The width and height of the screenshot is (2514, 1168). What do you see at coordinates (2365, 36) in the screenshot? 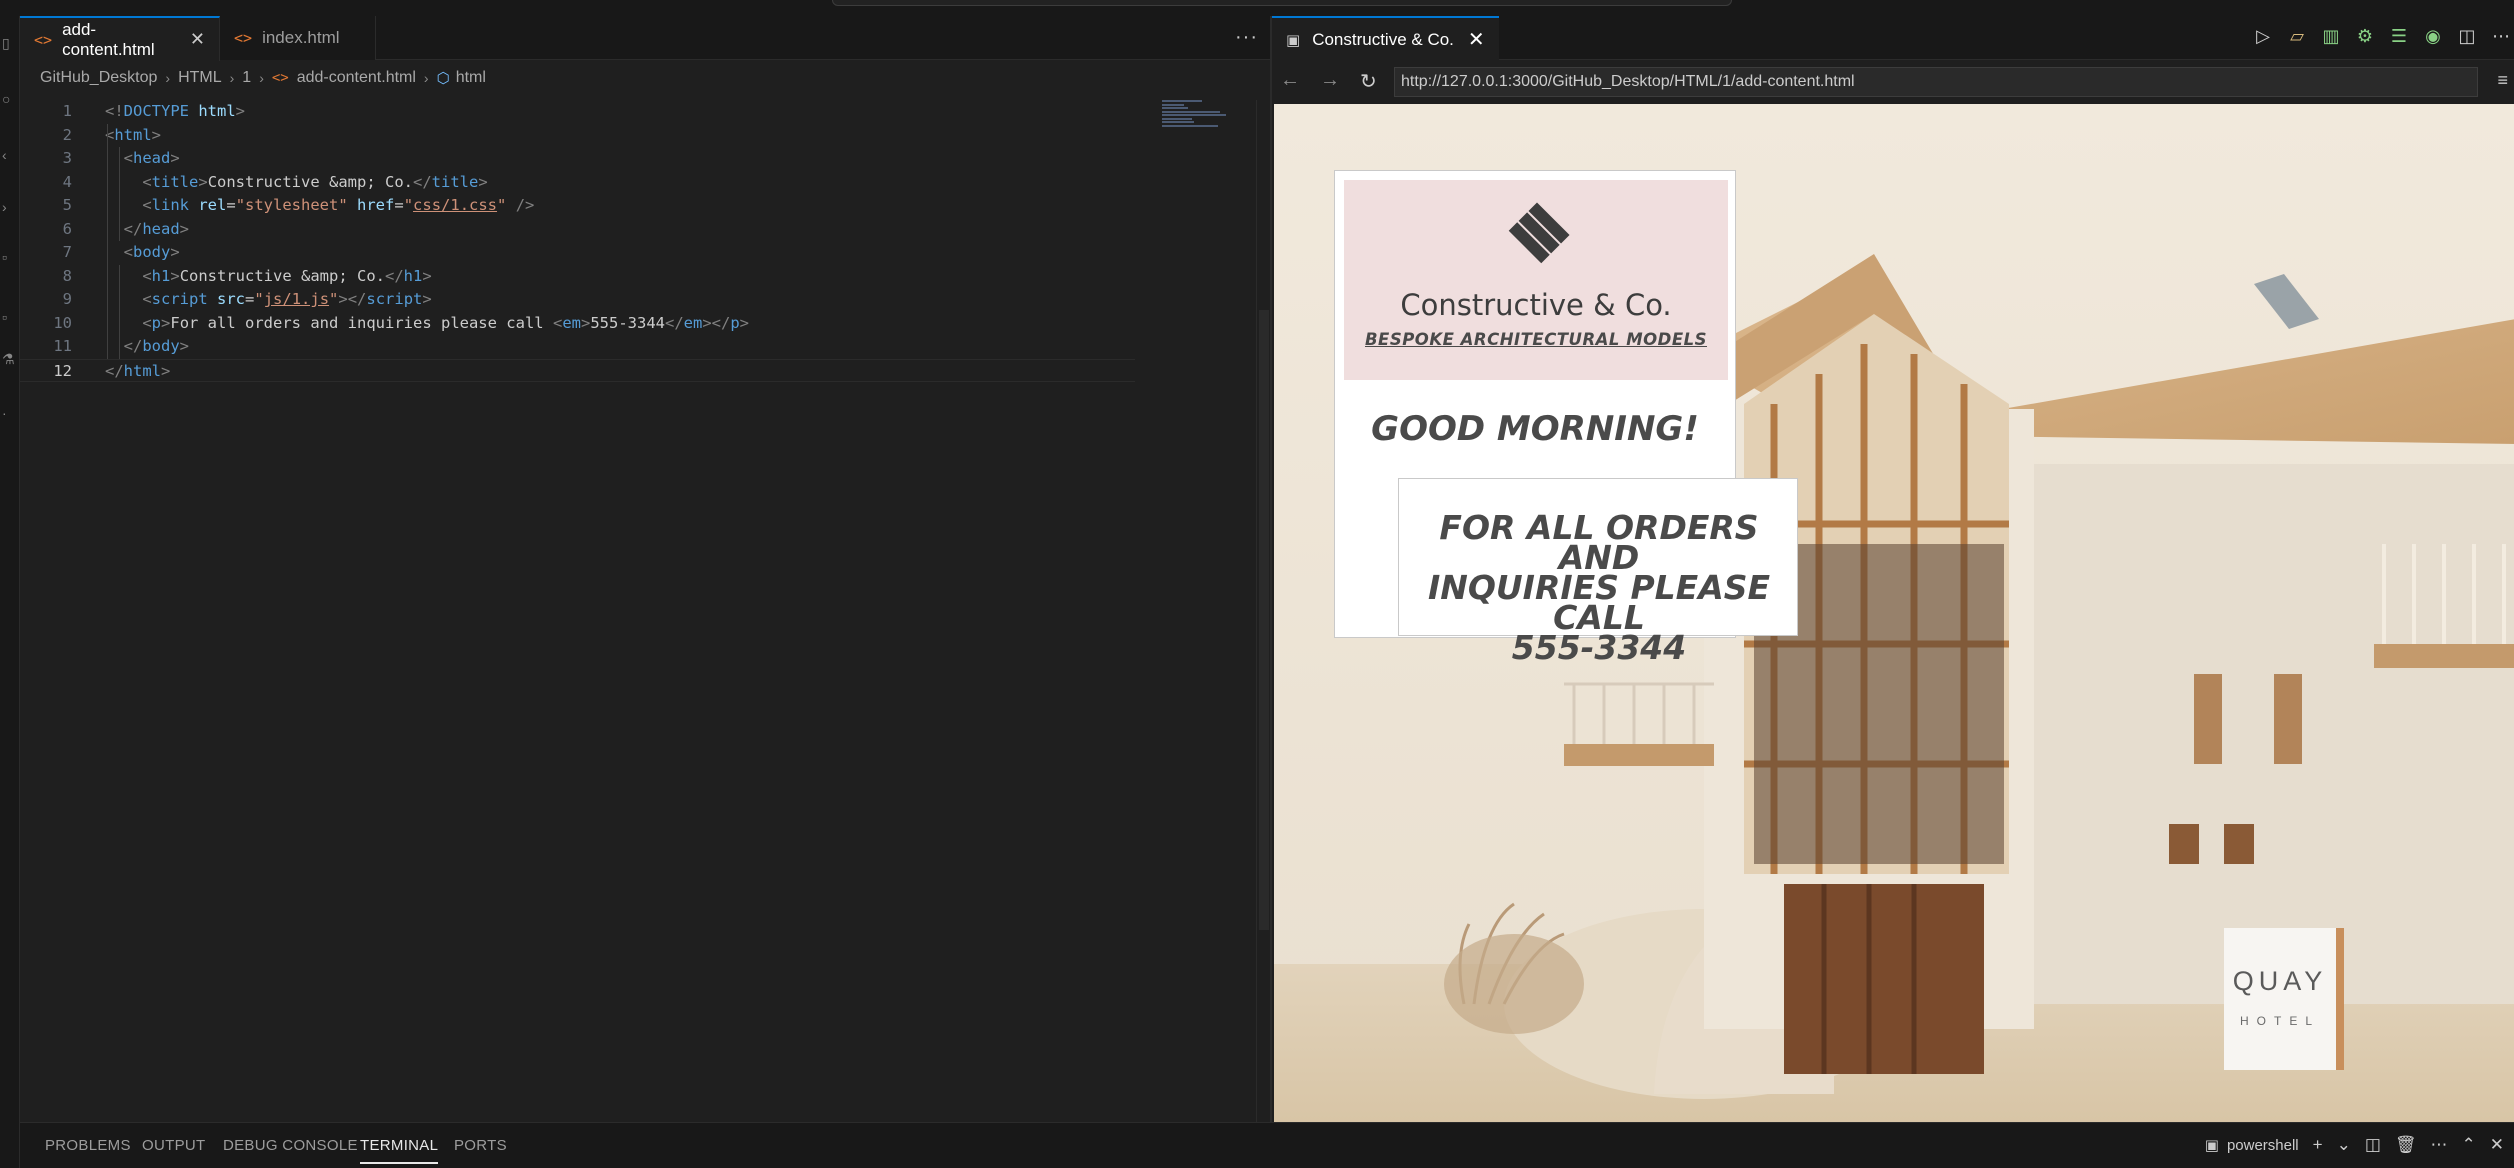
I see `gear-icon: ⚙` at bounding box center [2365, 36].